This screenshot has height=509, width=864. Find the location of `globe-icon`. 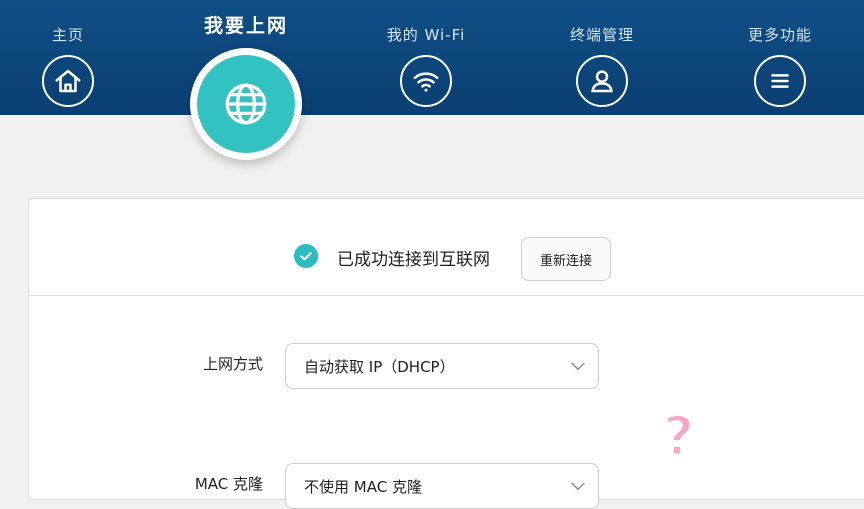

globe-icon is located at coordinates (246, 104).